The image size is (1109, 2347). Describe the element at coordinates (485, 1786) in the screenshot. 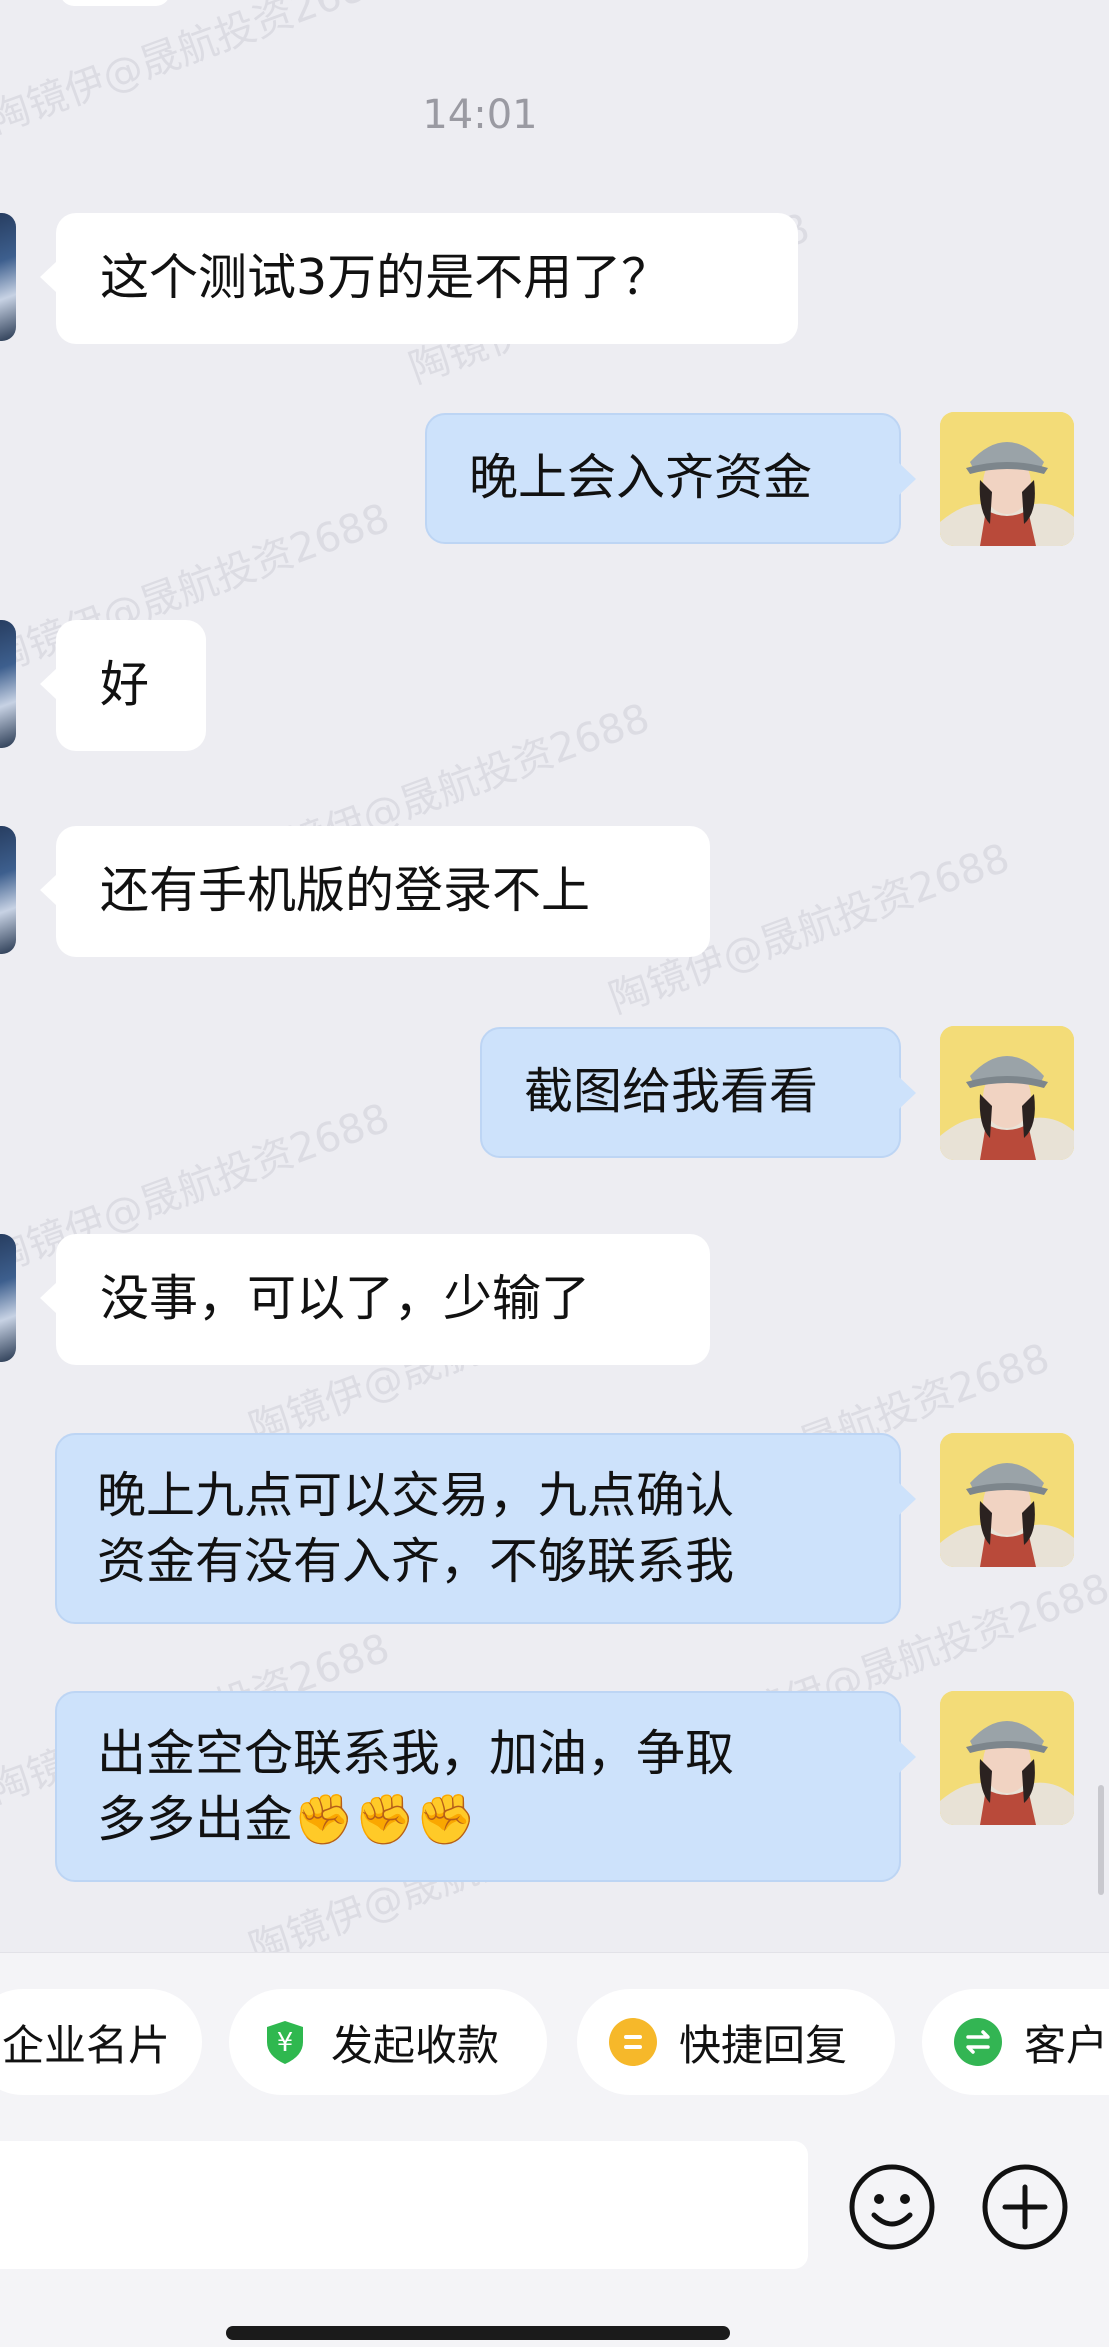

I see `outgoing-message-bubble: 出金空仓联系我，加油，争取 多多出金✊✊✊` at that location.